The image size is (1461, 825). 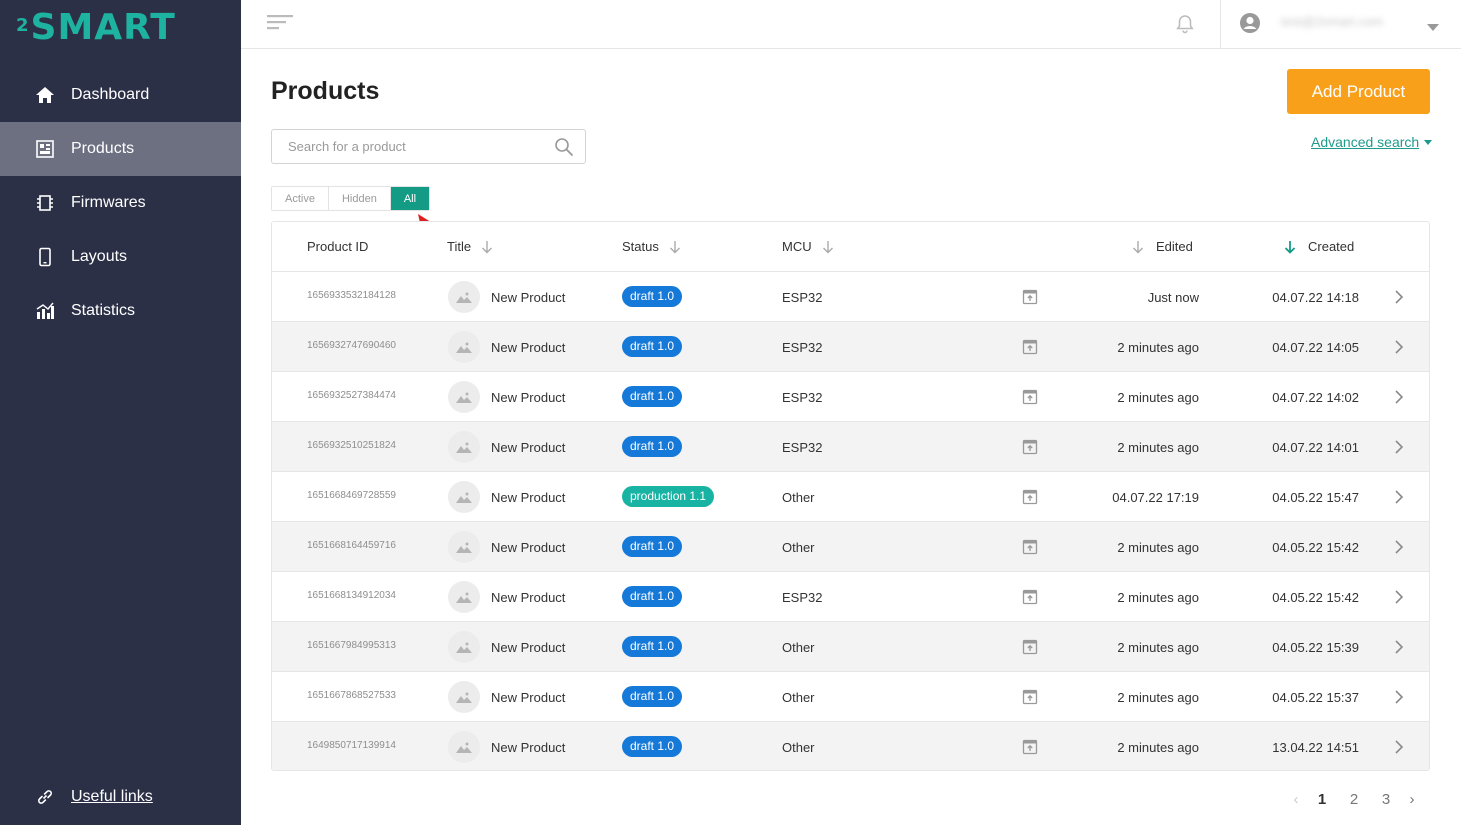 I want to click on advanced-search-link: Advanced search, so click(x=1372, y=142).